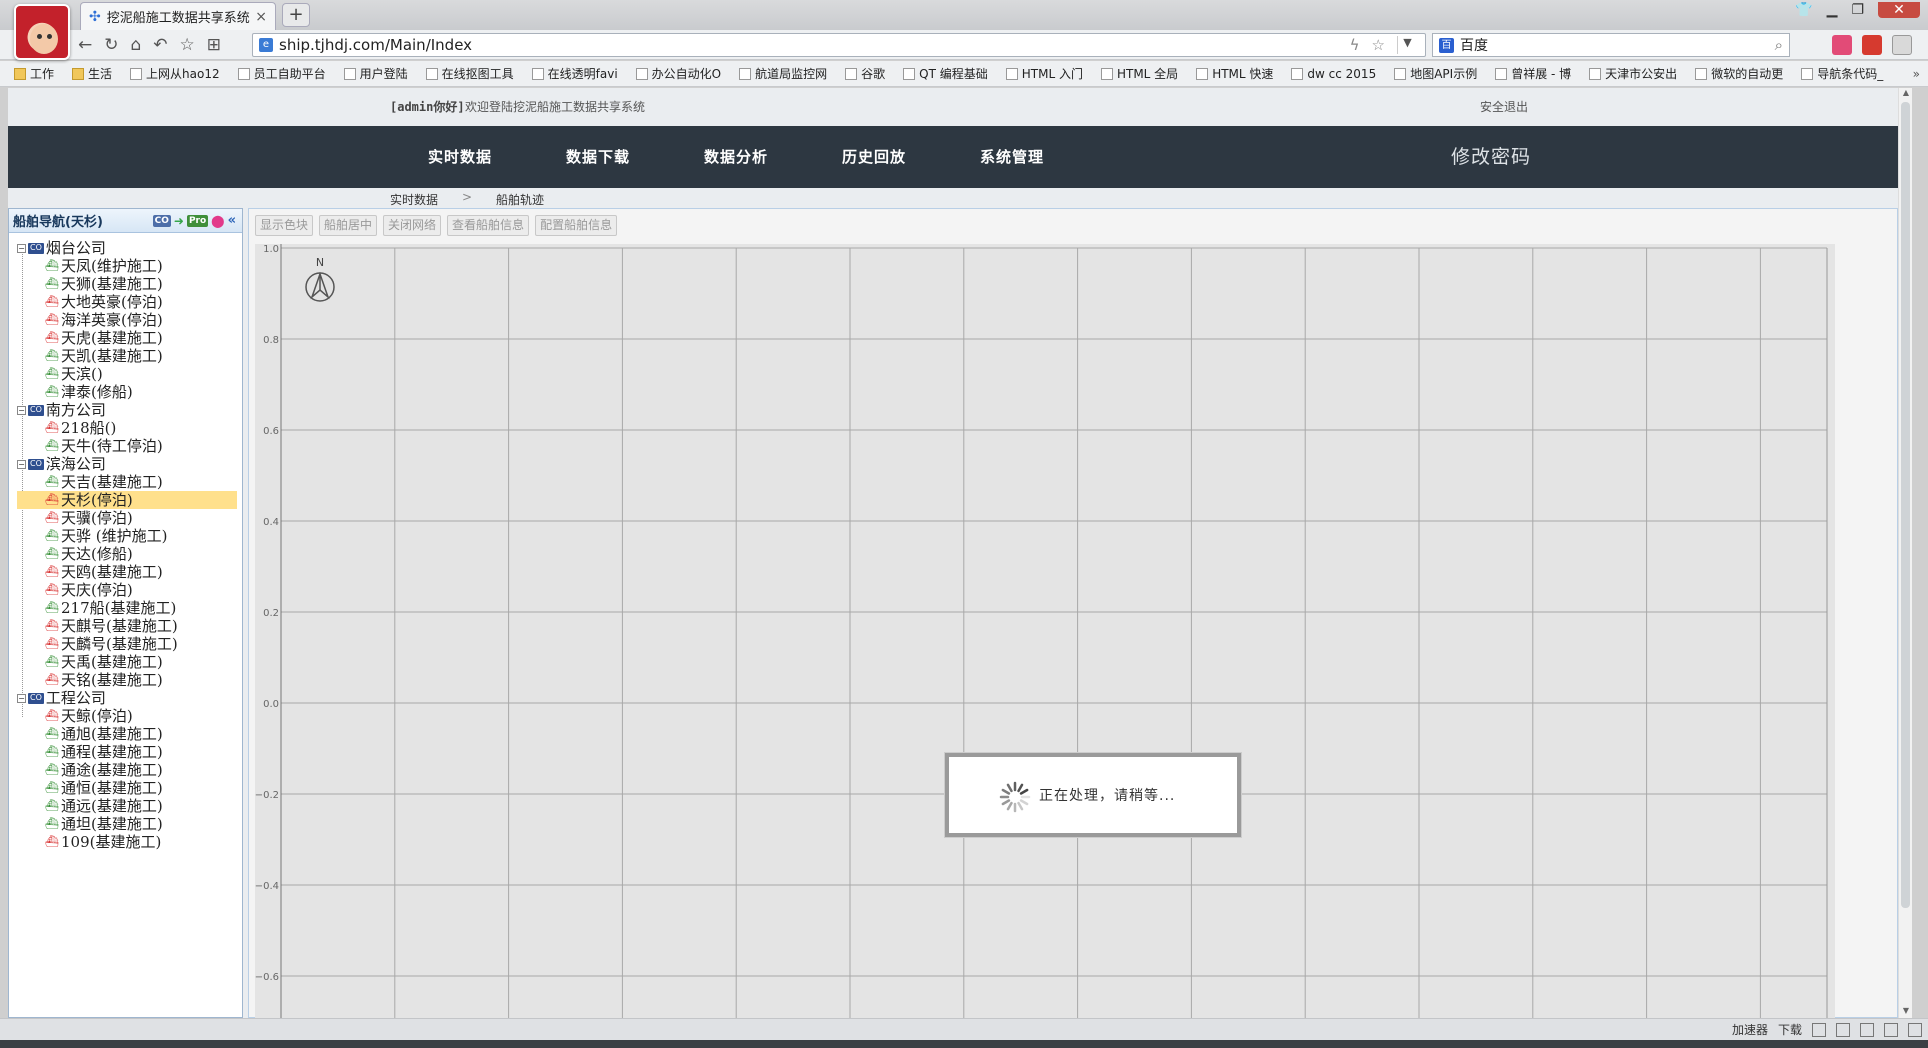 The image size is (1928, 1048). Describe the element at coordinates (127, 392) in the screenshot. I see `tree-ship: ⛴ 津泰(修船)` at that location.